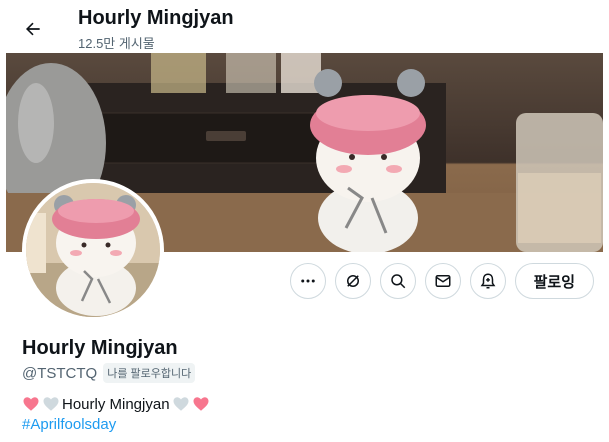 The image size is (609, 442). I want to click on profile-name: Hourly Mingjyan, so click(100, 348).